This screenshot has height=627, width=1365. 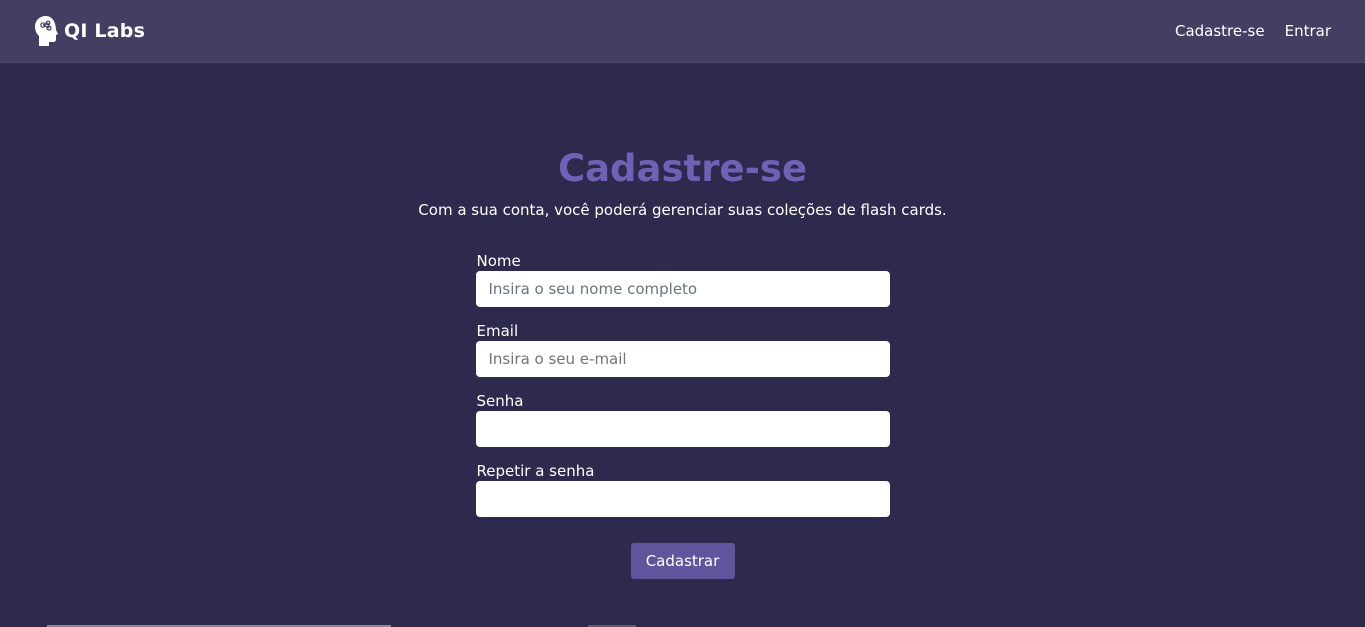 What do you see at coordinates (682, 31) in the screenshot?
I see `navbar: QI Labs Cadastre-se Entrar` at bounding box center [682, 31].